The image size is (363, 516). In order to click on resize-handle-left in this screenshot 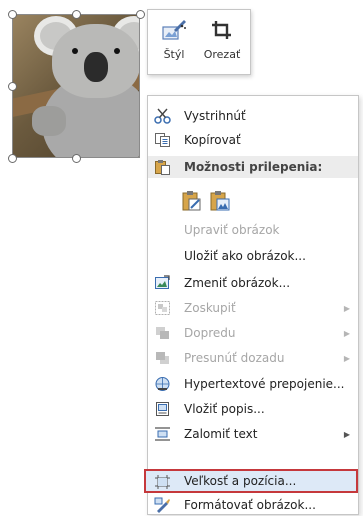, I will do `click(12, 86)`.